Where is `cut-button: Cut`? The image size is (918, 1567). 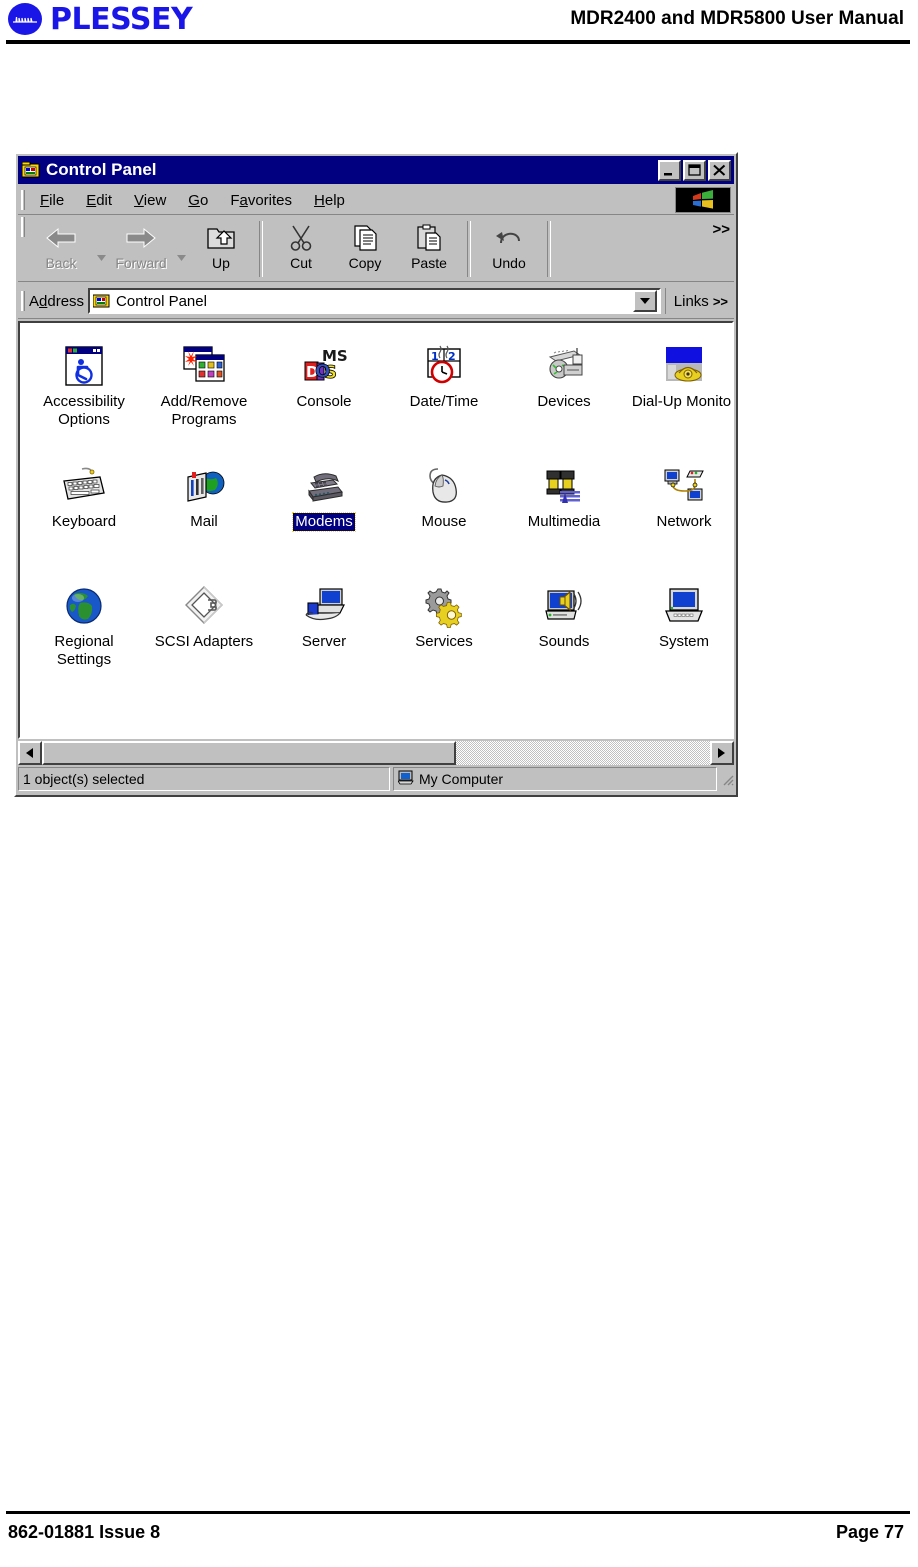
cut-button: Cut is located at coordinates (301, 249).